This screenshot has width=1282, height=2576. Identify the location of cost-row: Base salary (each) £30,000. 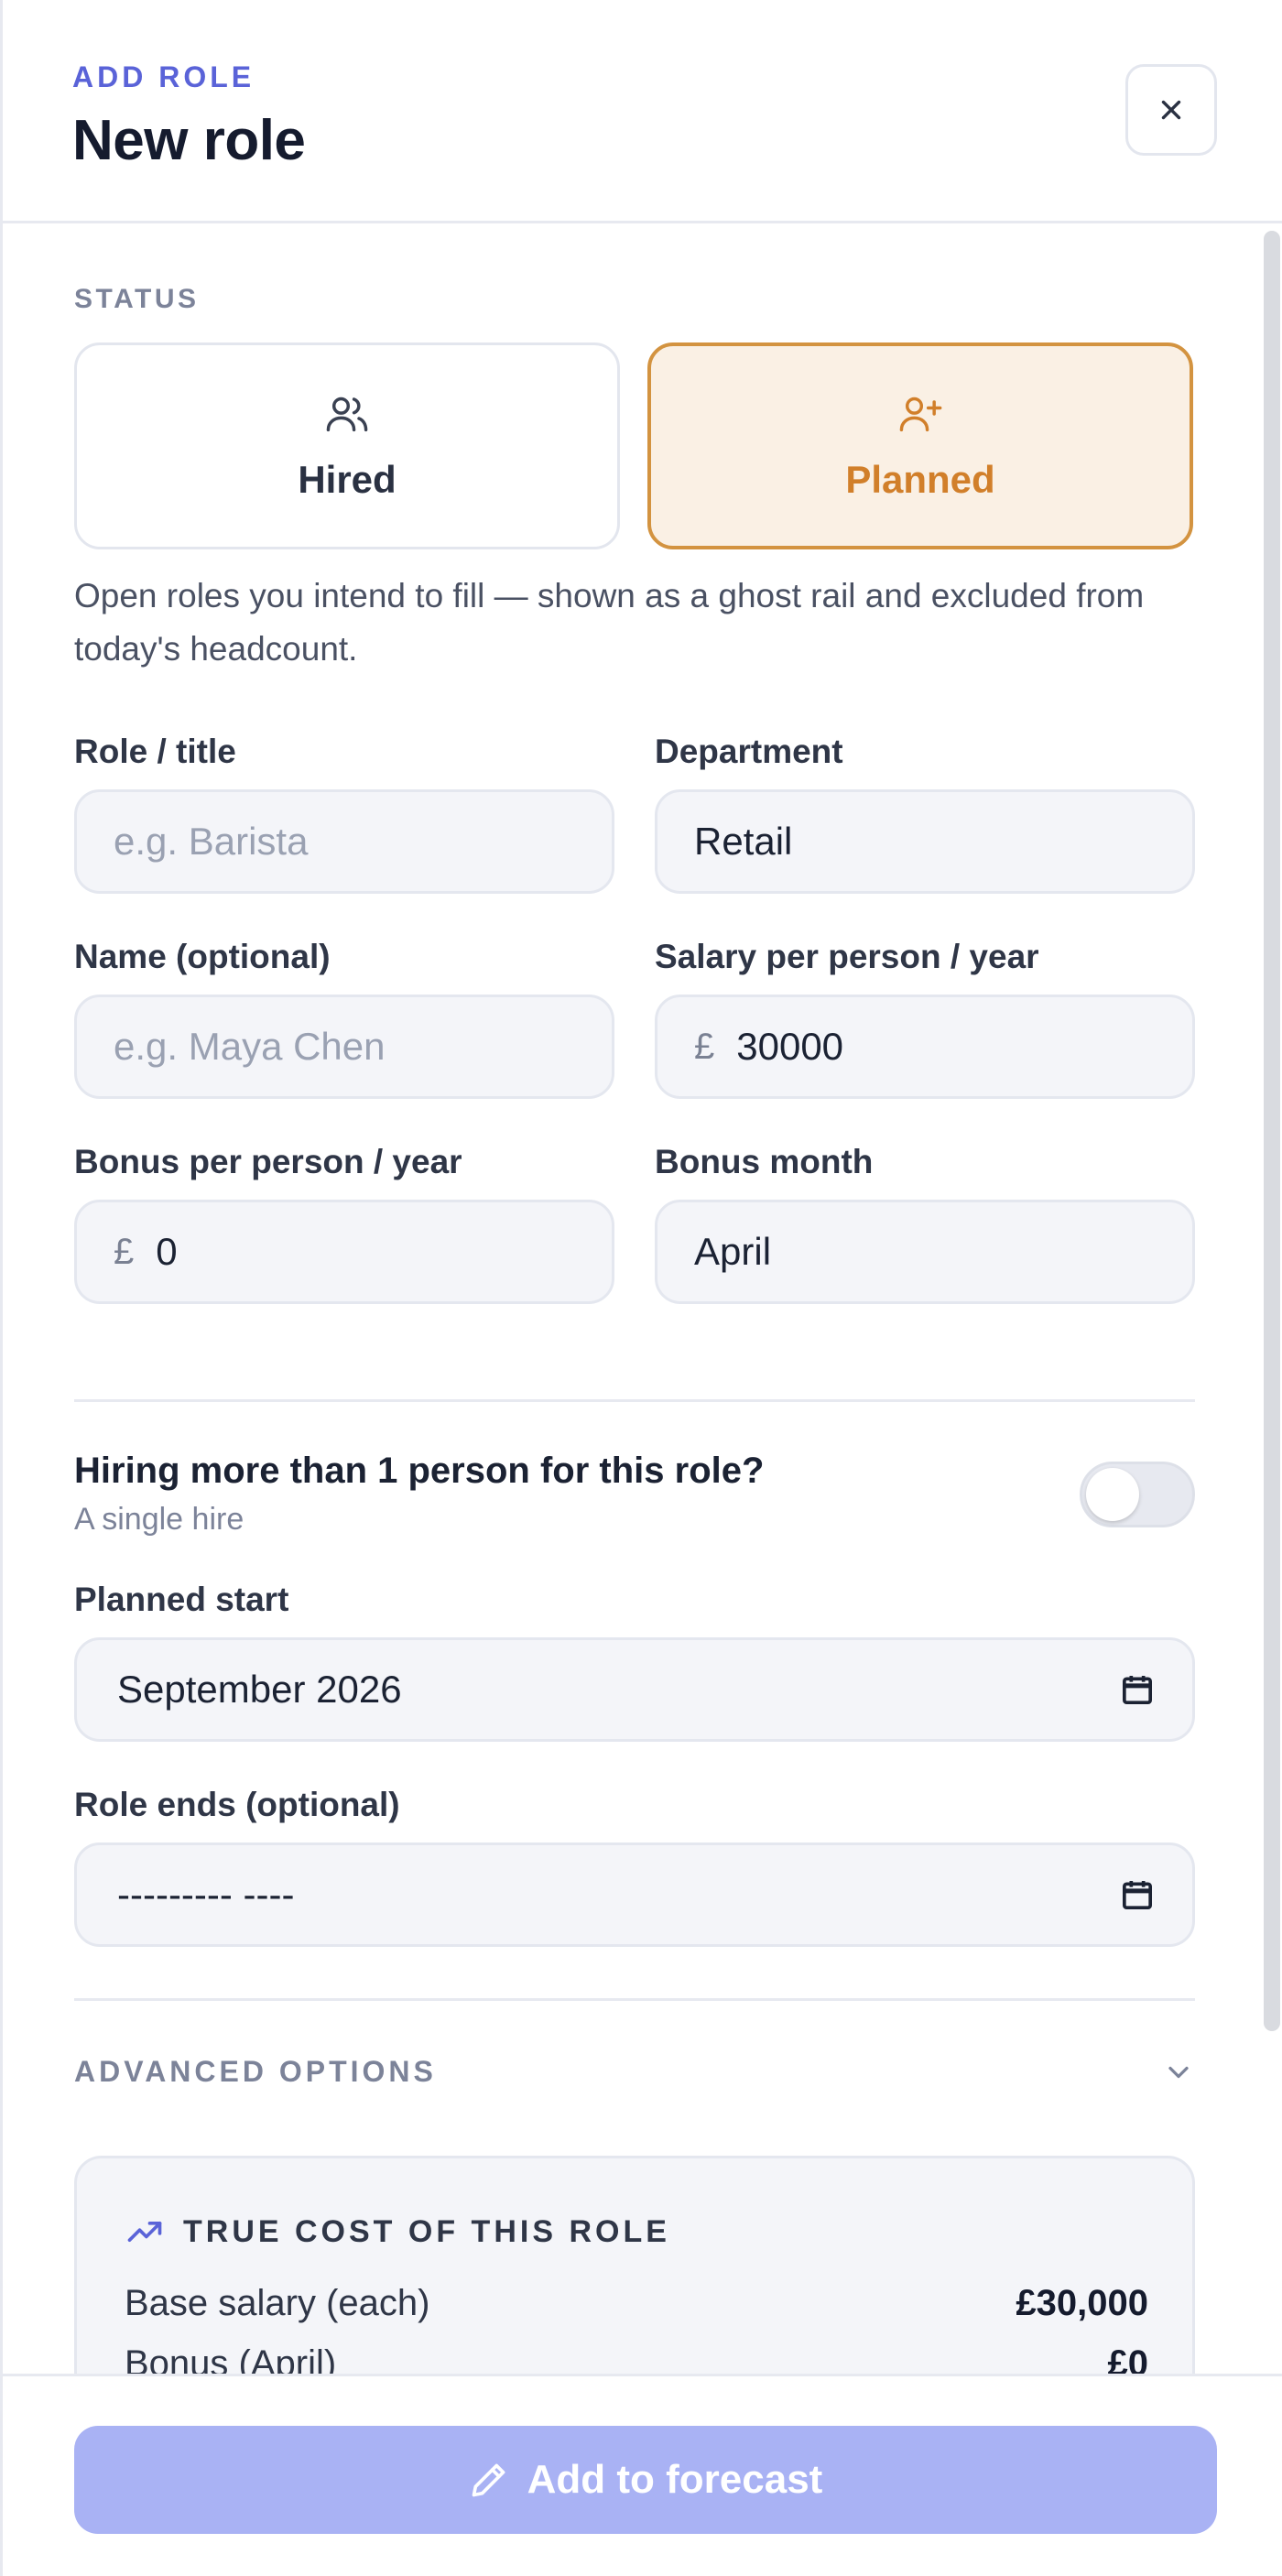
(636, 2303).